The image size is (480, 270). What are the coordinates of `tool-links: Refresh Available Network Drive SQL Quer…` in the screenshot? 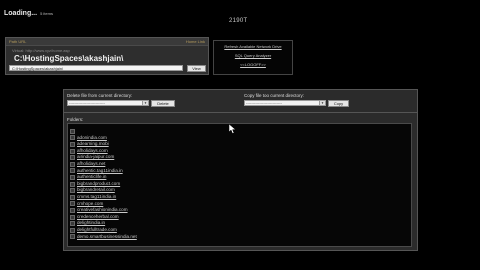 It's located at (253, 57).